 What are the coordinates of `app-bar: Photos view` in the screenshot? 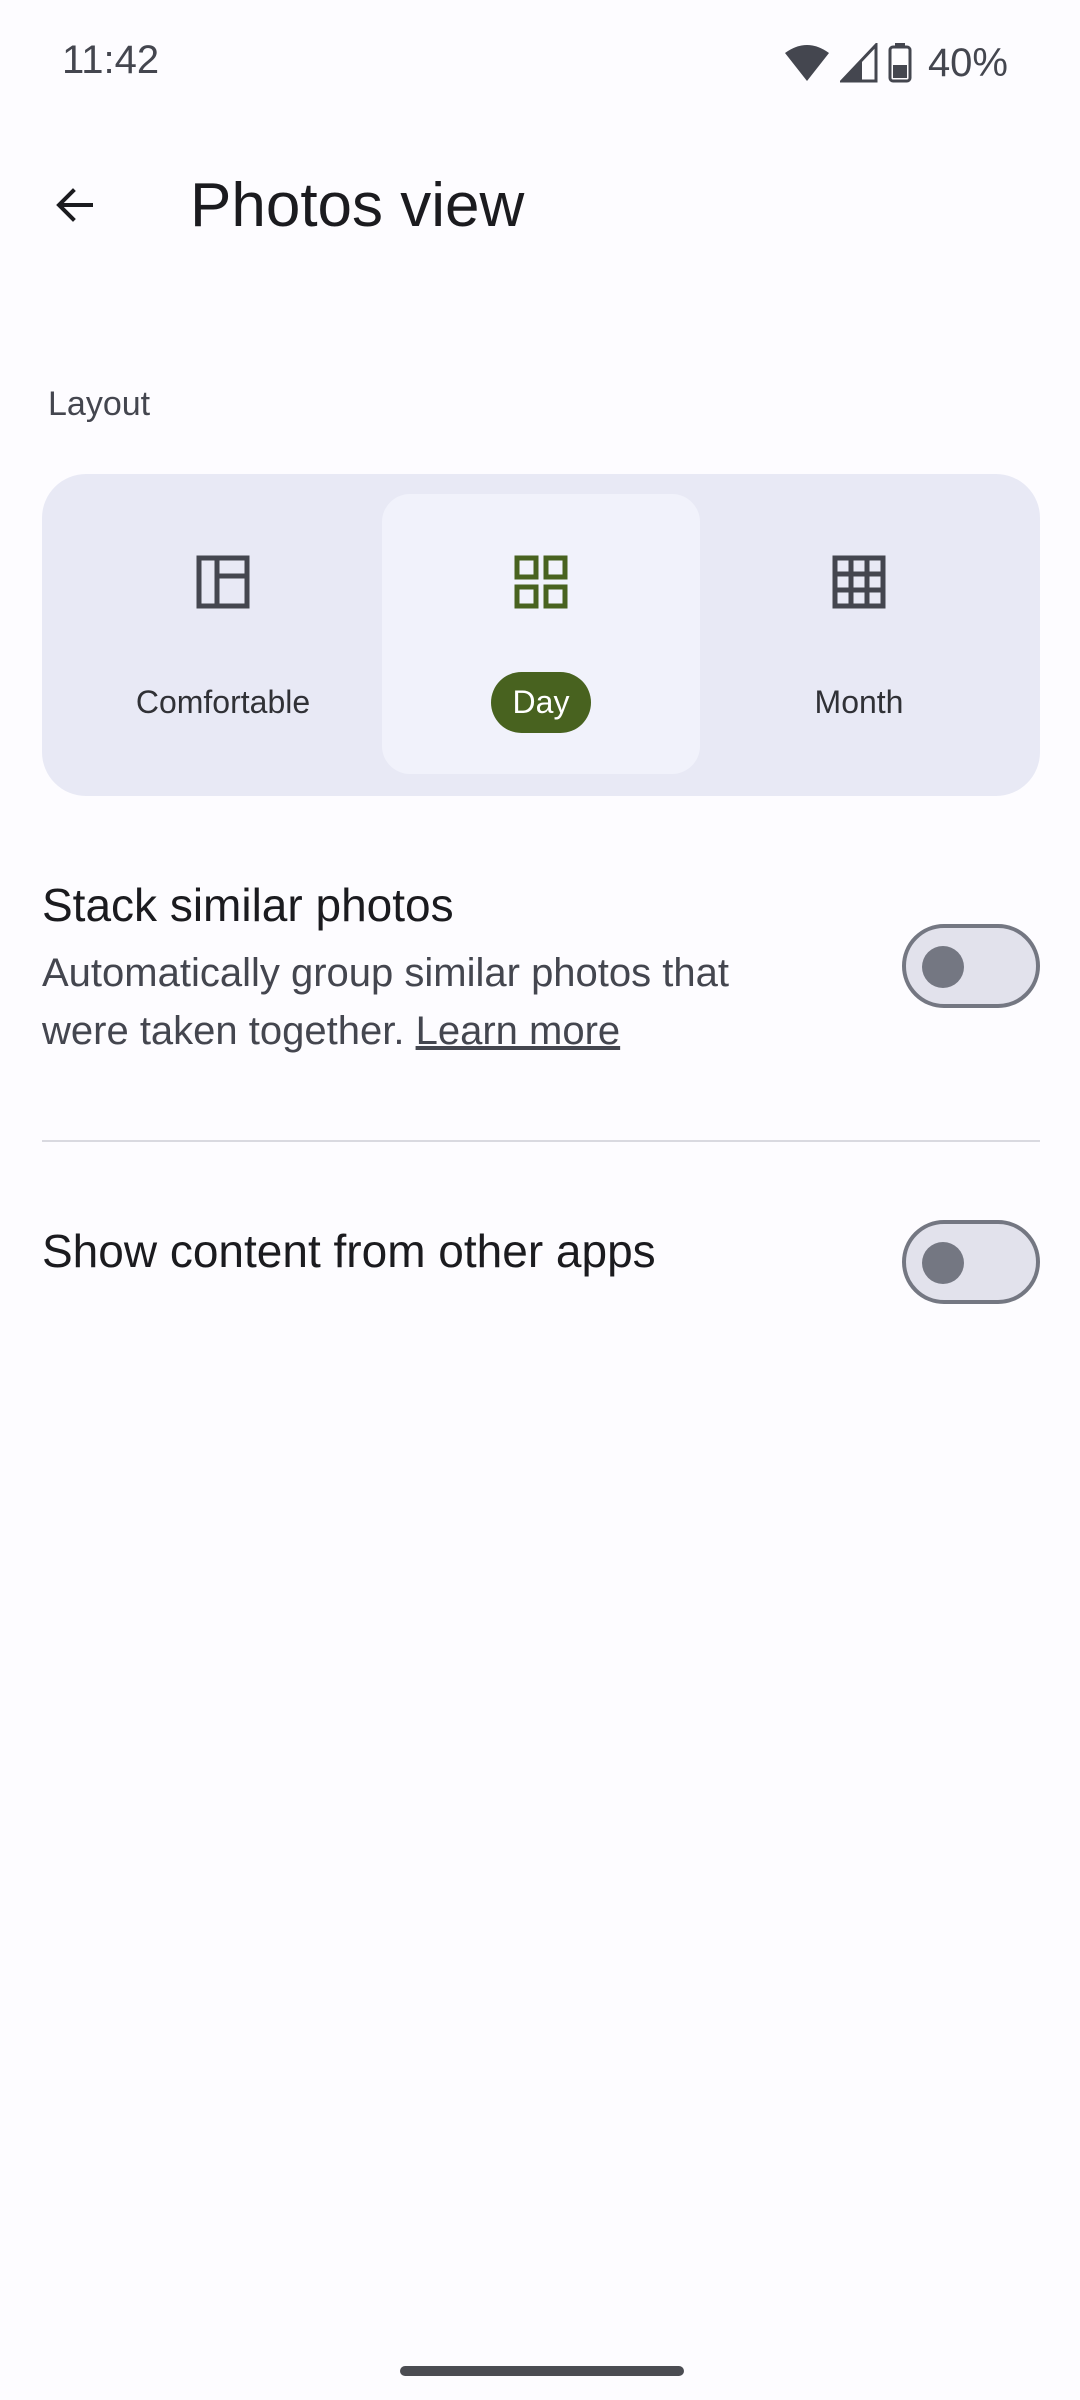 It's located at (540, 210).